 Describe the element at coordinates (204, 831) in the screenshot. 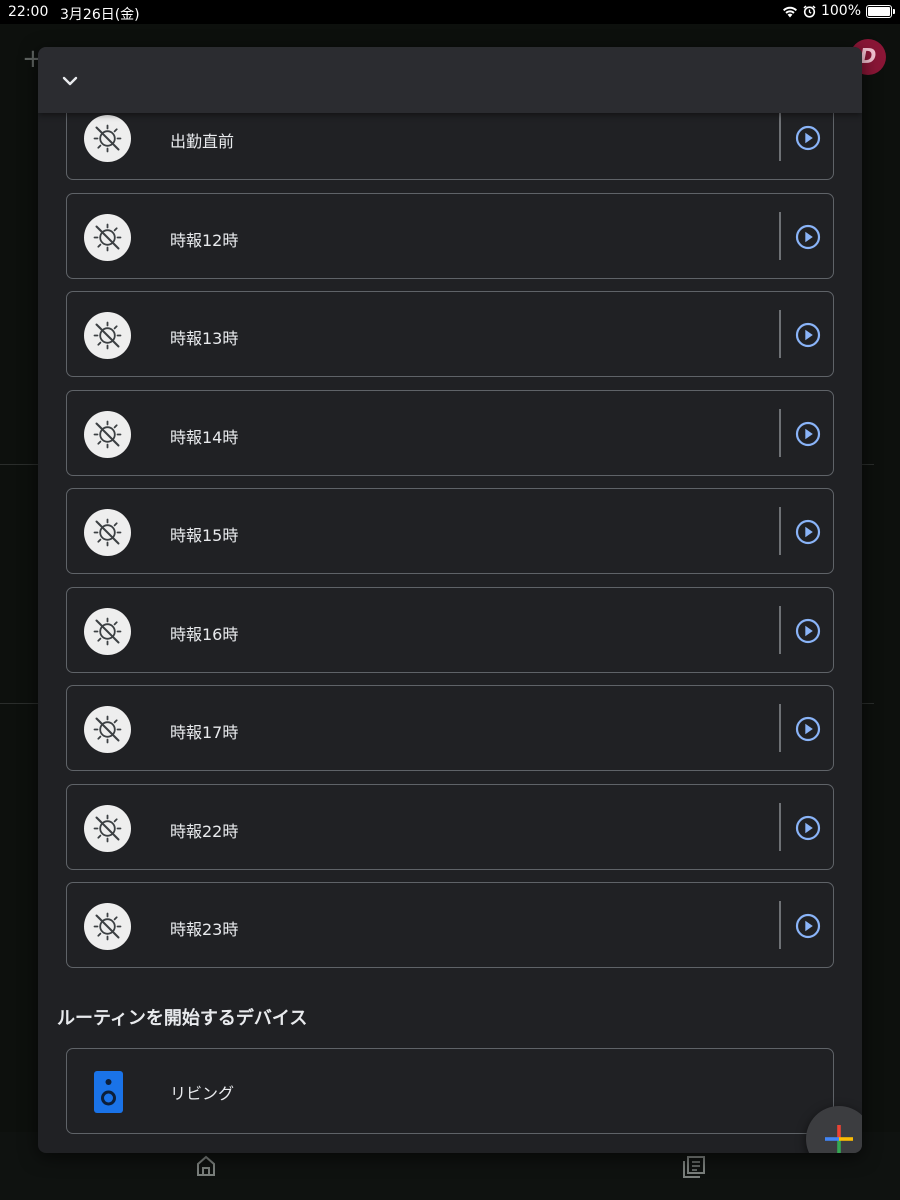

I see `routine-label: 時報22時` at that location.